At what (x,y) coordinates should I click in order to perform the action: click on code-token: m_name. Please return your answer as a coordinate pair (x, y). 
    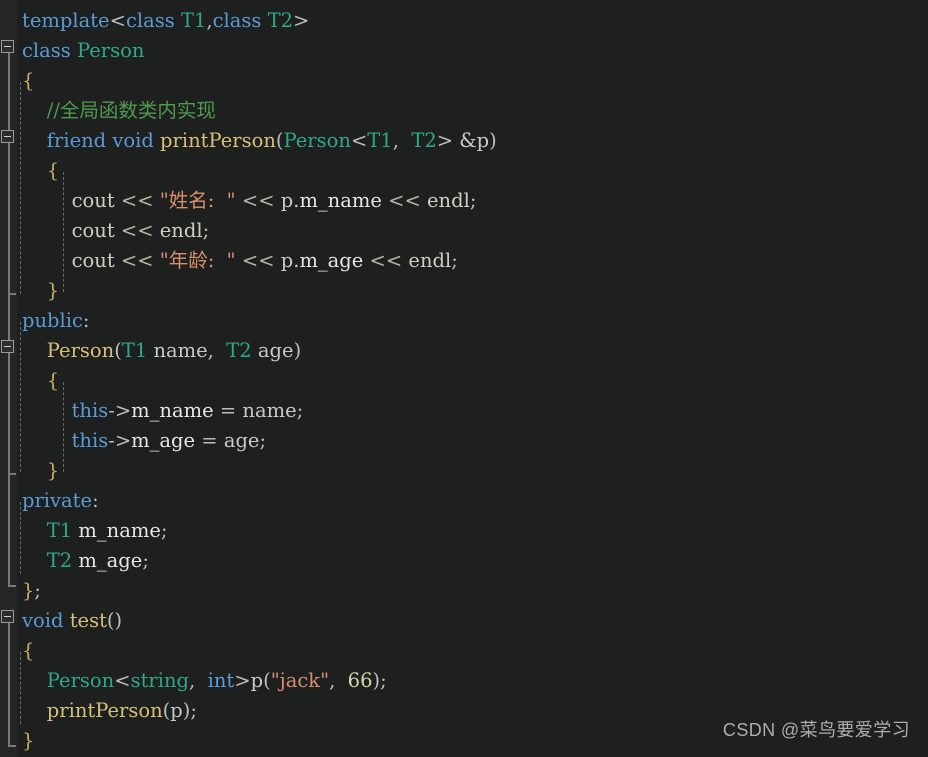
    Looking at the image, I should click on (340, 200).